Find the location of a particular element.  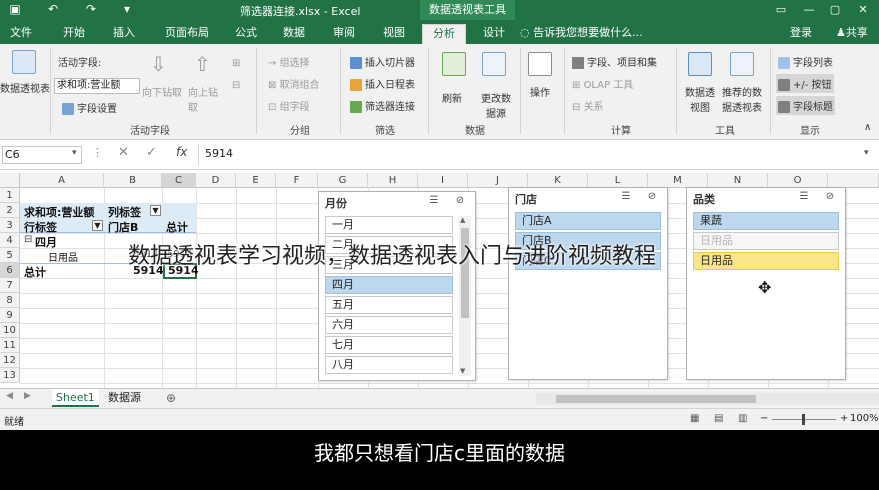

row-filter-icon: ▼ is located at coordinates (97, 225).